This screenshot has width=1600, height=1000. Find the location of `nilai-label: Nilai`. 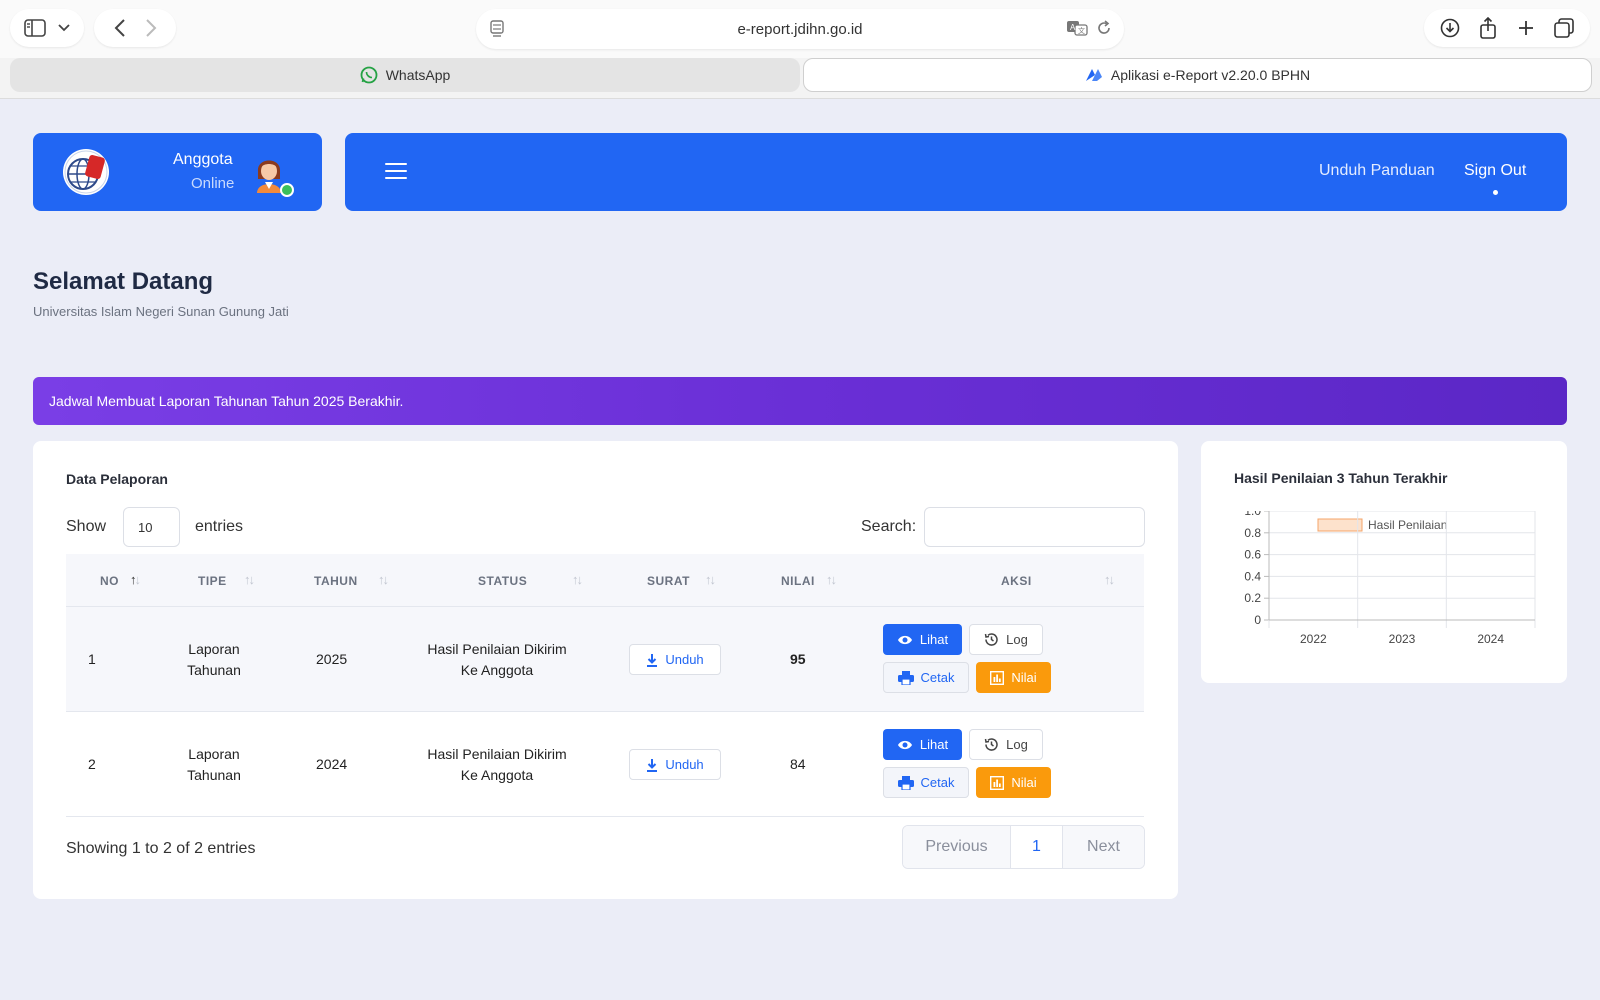

nilai-label: Nilai is located at coordinates (1024, 782).